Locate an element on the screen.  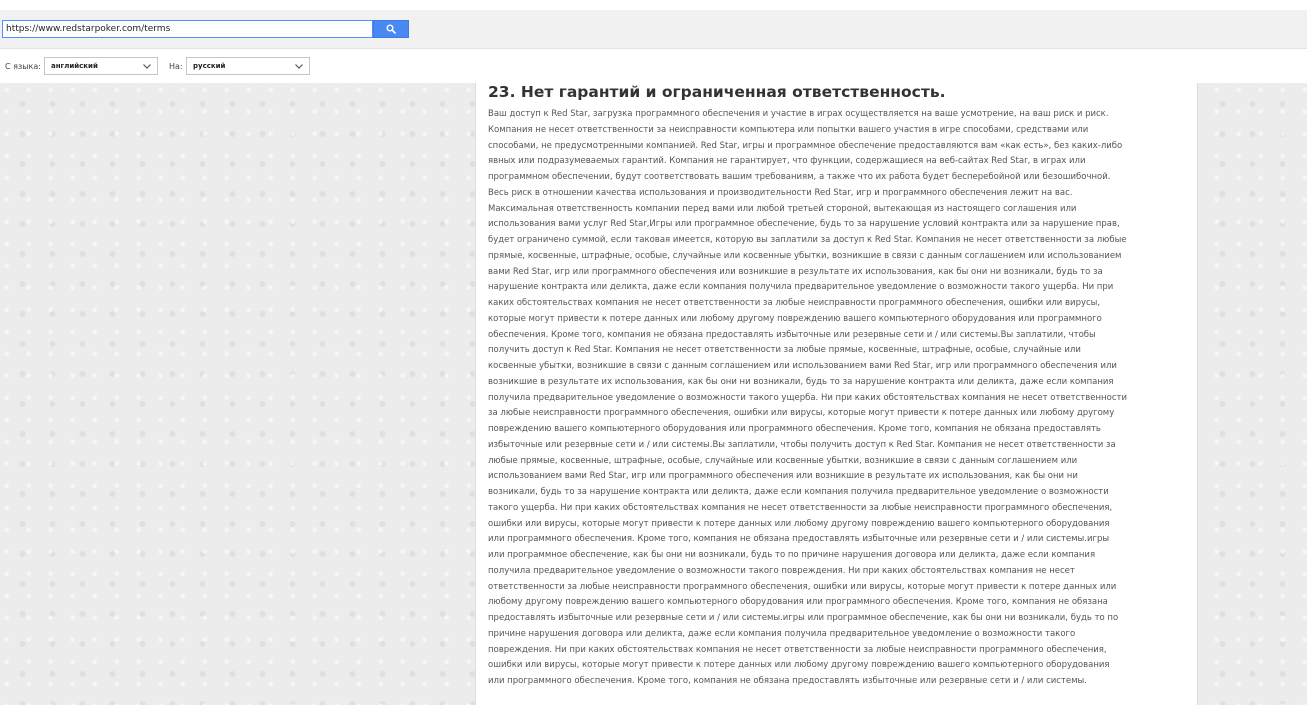
source-language-value: английский is located at coordinates (74, 66).